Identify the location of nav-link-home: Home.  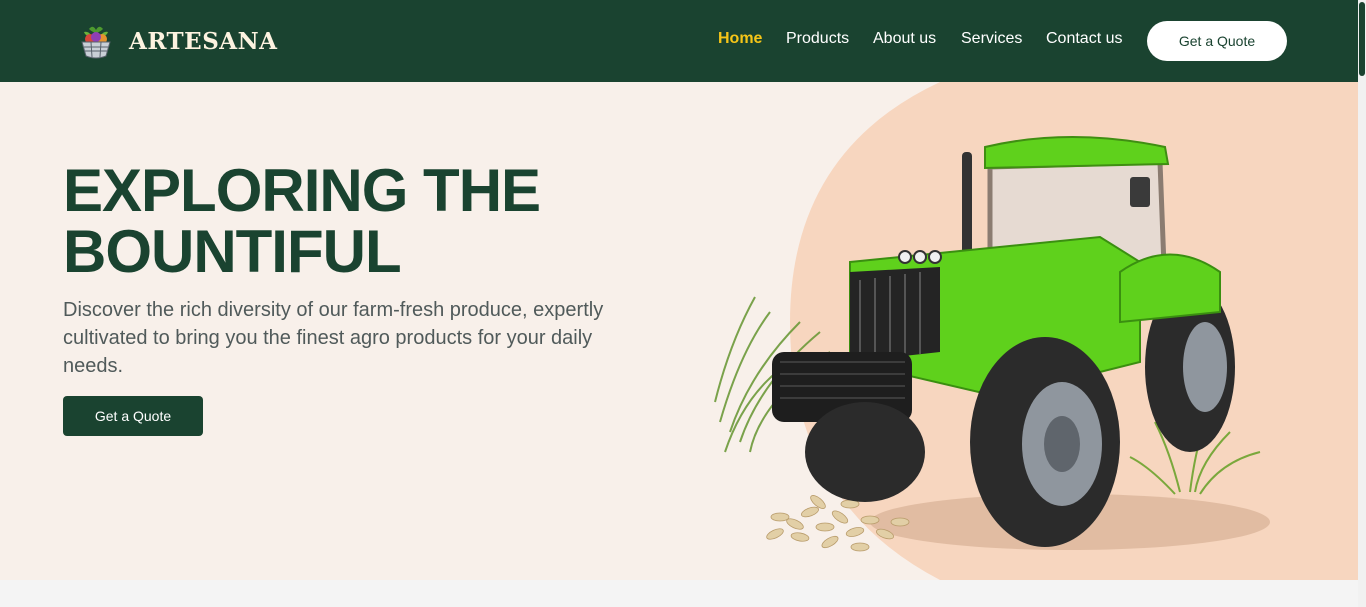
(740, 39).